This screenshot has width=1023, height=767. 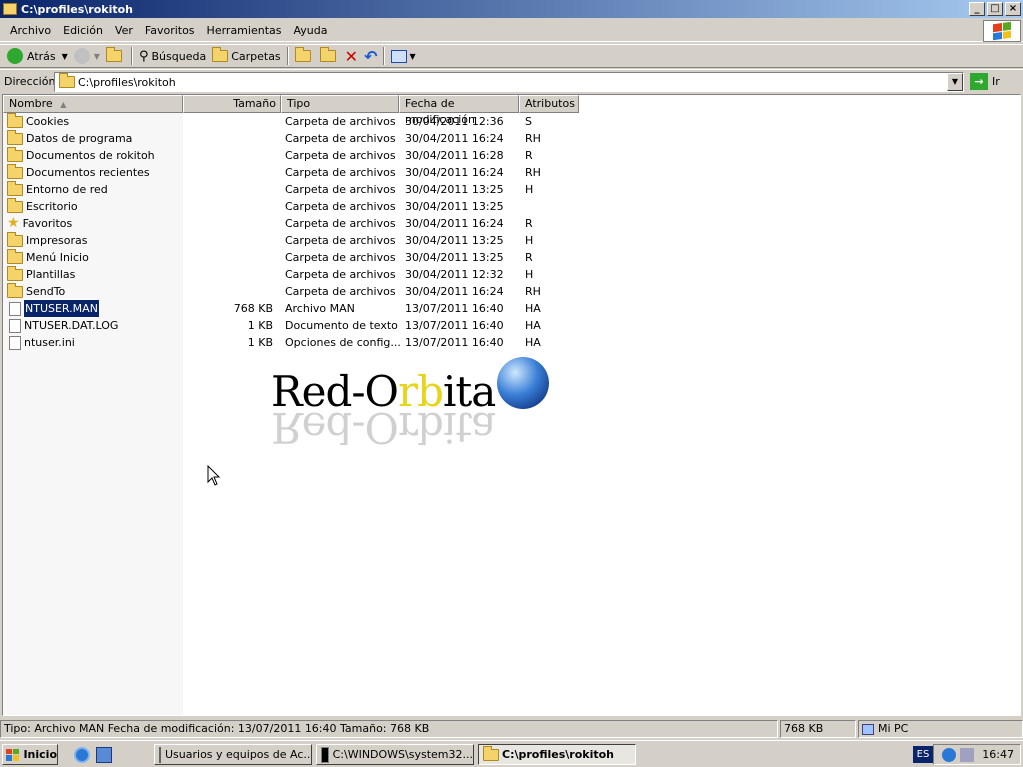 What do you see at coordinates (53, 308) in the screenshot?
I see `file-name-cell: NTUSER.MAN` at bounding box center [53, 308].